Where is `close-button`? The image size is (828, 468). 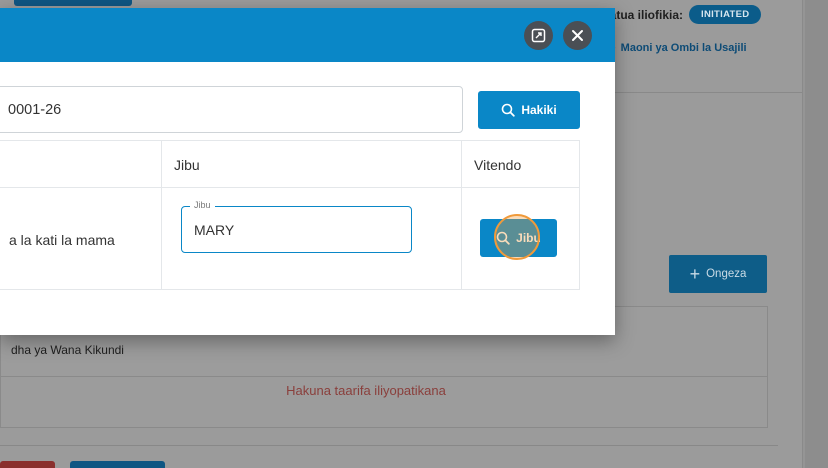
close-button is located at coordinates (577, 35).